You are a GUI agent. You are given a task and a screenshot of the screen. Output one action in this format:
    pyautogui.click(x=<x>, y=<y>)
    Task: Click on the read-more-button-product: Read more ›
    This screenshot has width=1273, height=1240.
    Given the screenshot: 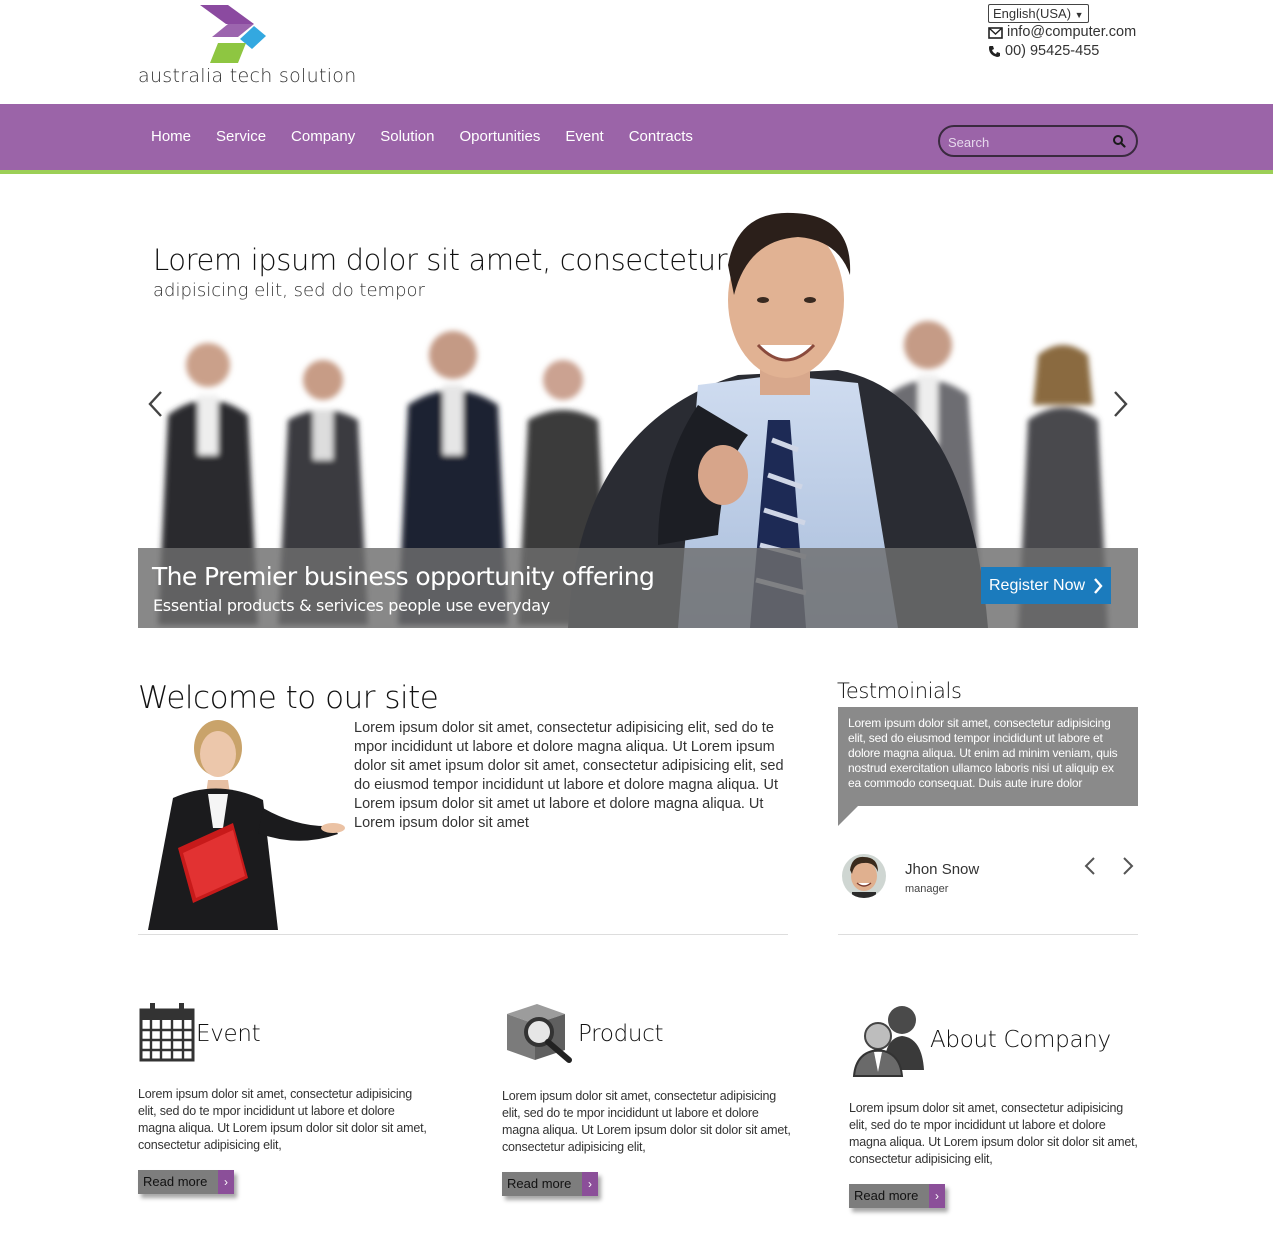 What is the action you would take?
    pyautogui.click(x=550, y=1184)
    